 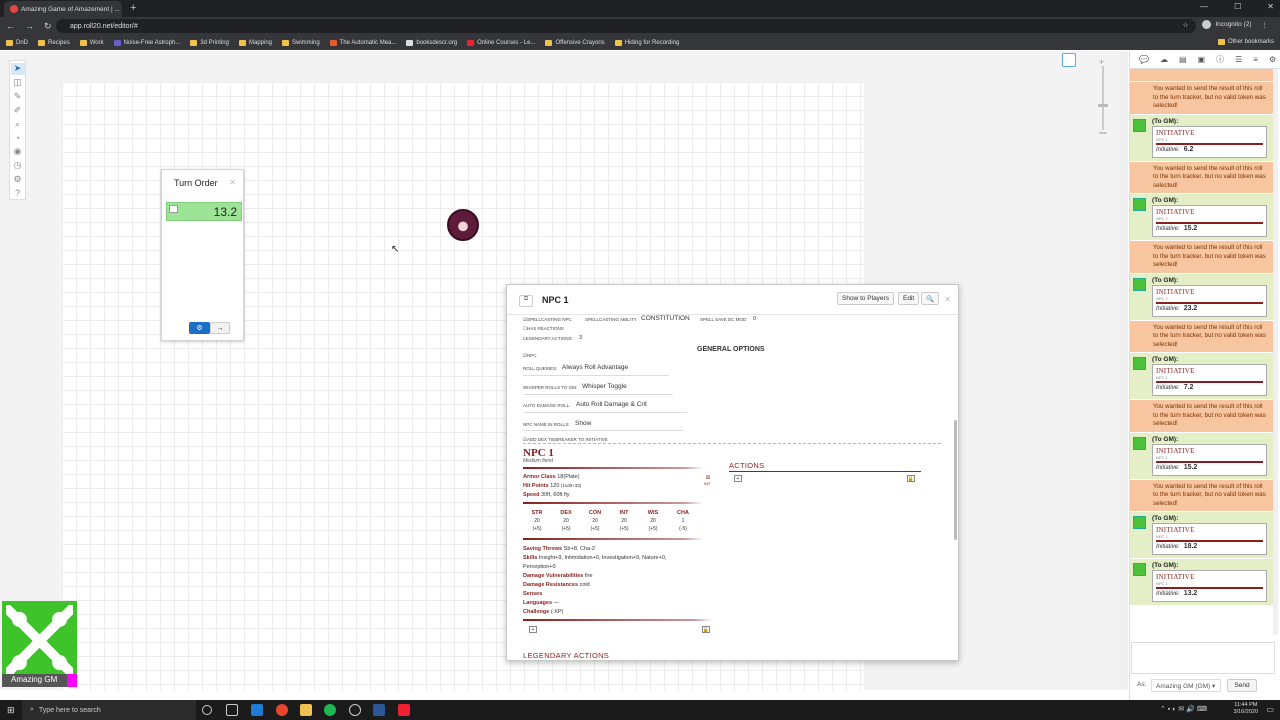 I want to click on dice-tool-icon: ⚙, so click(x=18, y=179).